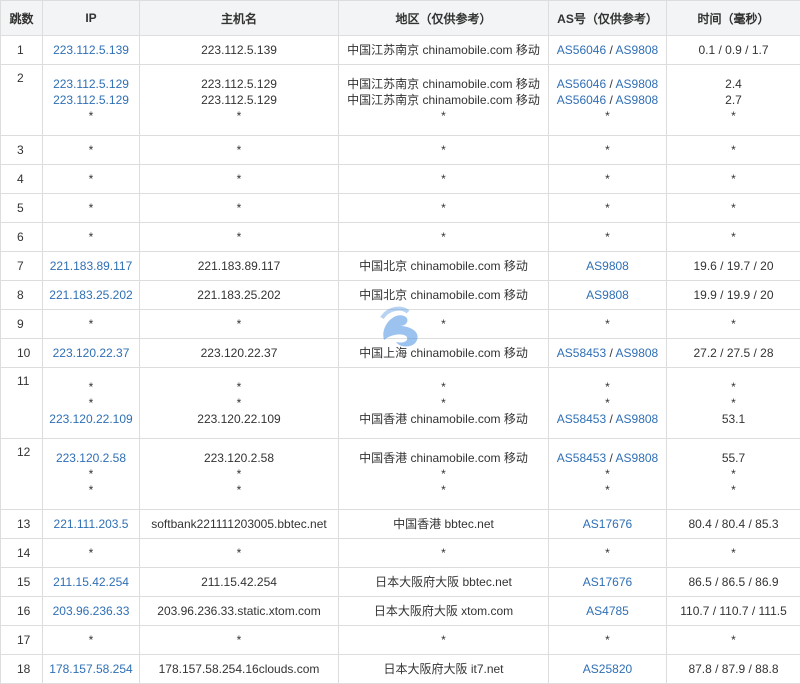  Describe the element at coordinates (733, 611) in the screenshot. I see `time-text: 110.7 / 110.7 / 111.5` at that location.